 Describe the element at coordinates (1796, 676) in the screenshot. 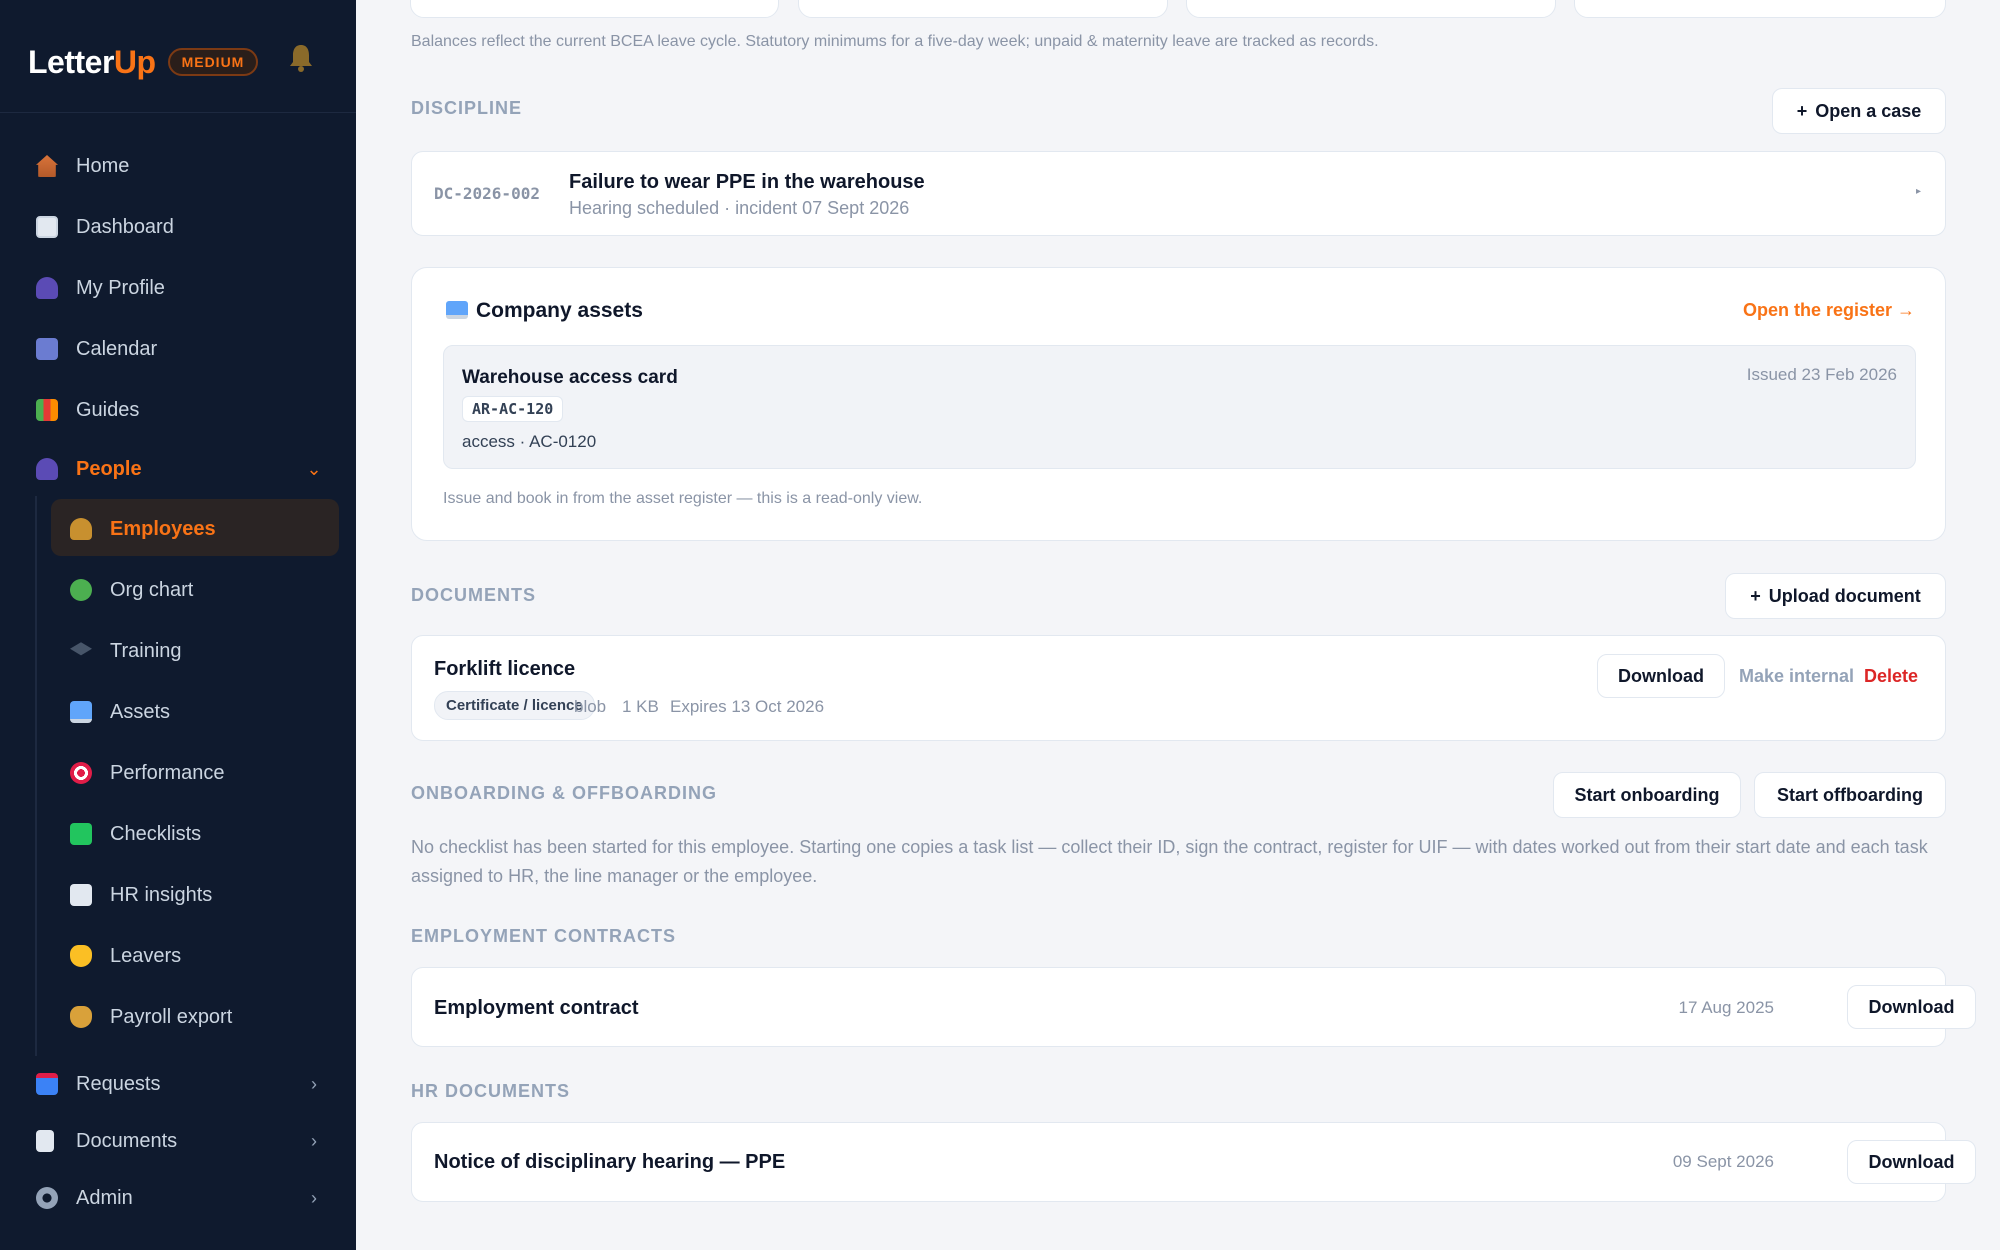

I see `make-internal-link: Make internal` at that location.